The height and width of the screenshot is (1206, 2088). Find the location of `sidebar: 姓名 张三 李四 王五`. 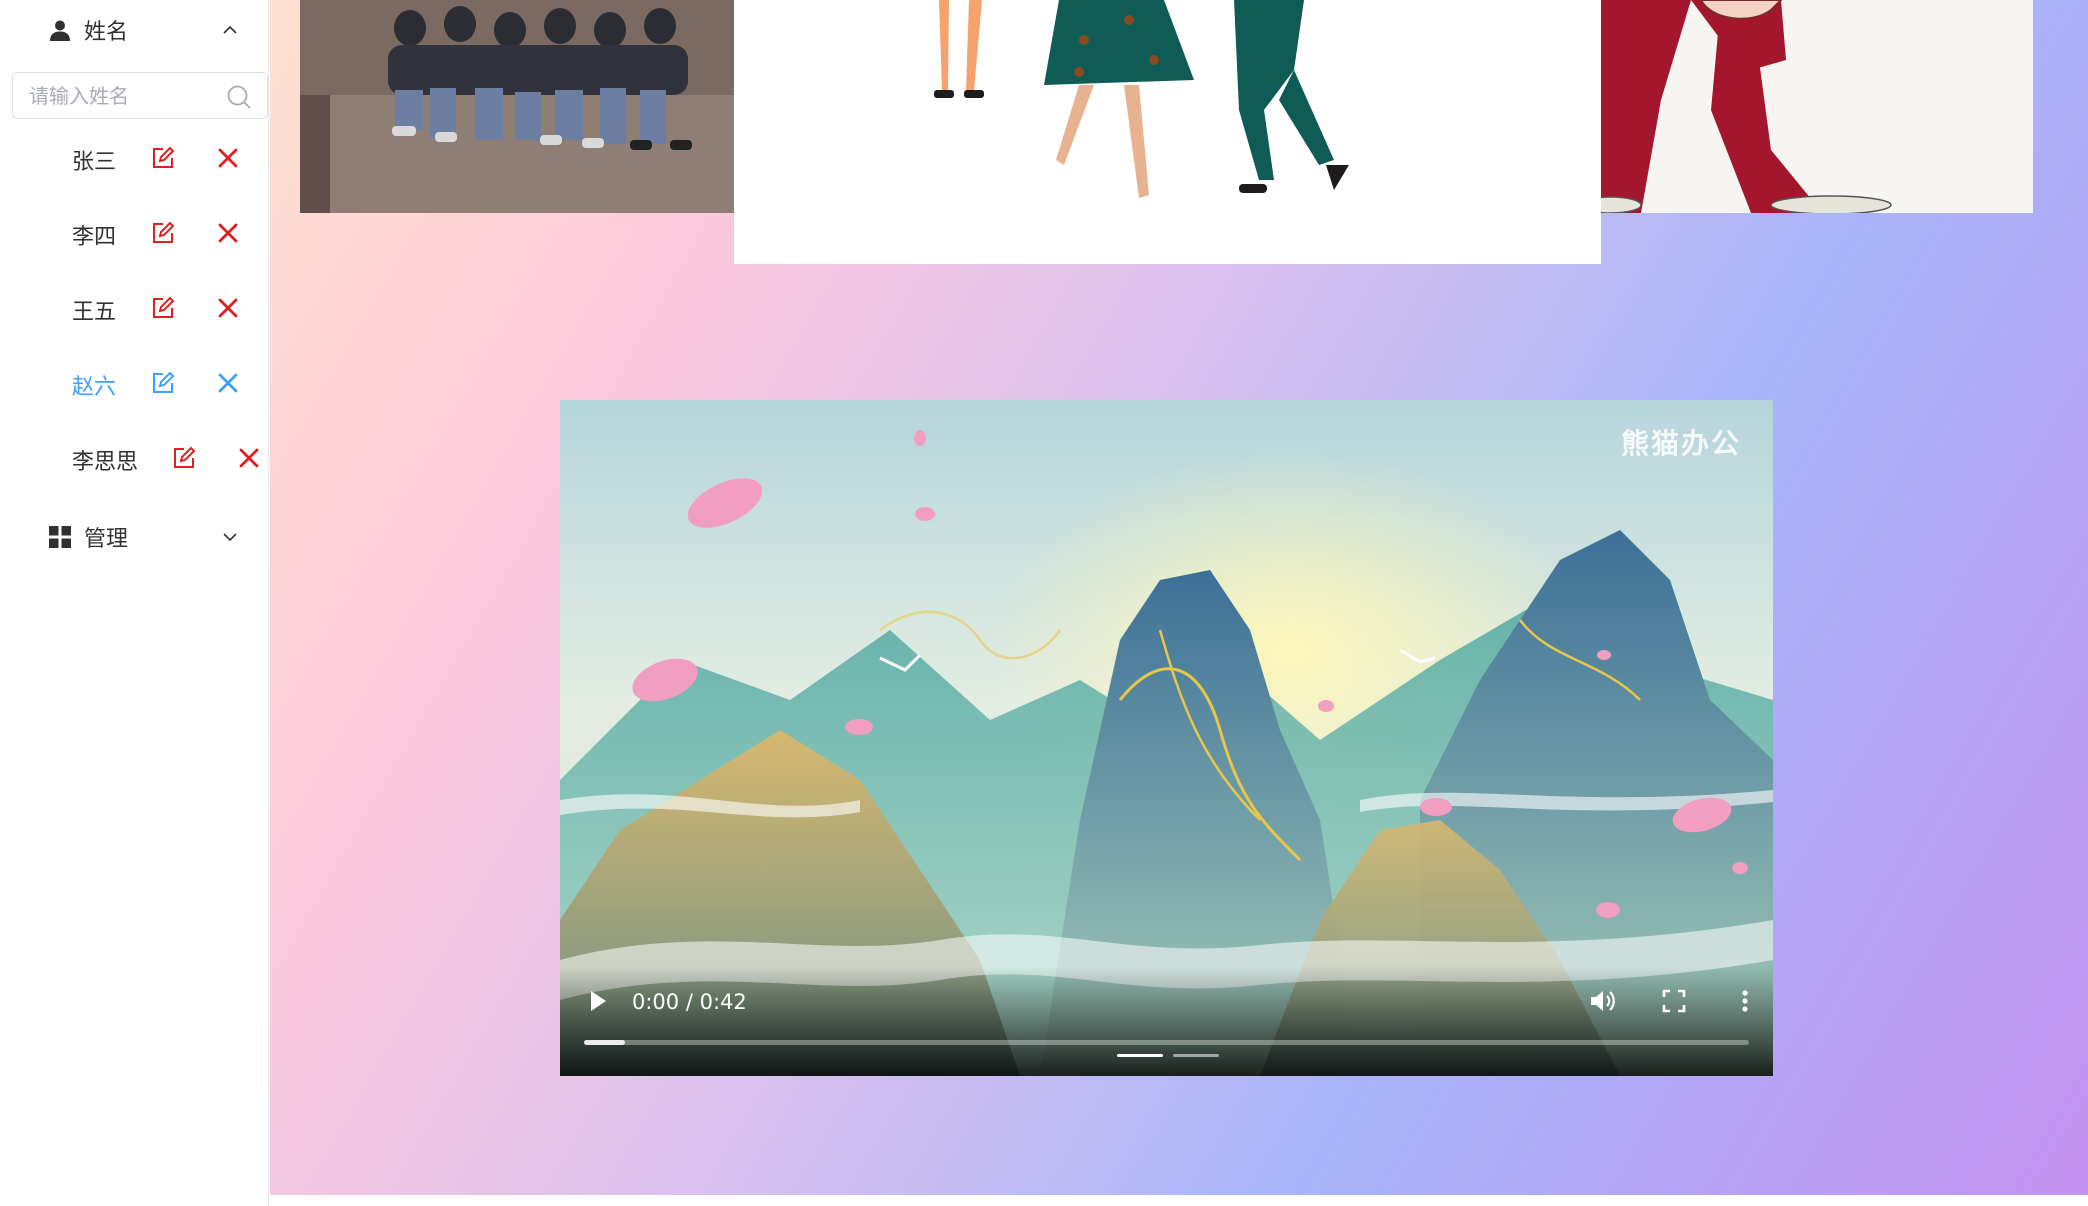

sidebar: 姓名 张三 李四 王五 is located at coordinates (134, 603).